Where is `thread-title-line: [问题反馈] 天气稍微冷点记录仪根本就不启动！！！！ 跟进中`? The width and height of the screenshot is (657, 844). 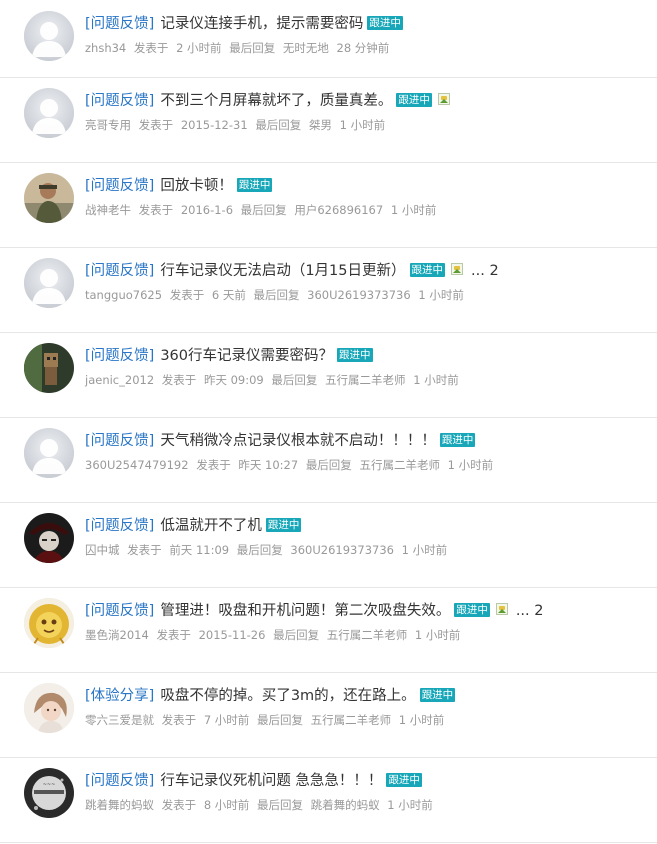 thread-title-line: [问题反馈] 天气稍微冷点记录仪根本就不启动！！！！ 跟进中 is located at coordinates (366, 441).